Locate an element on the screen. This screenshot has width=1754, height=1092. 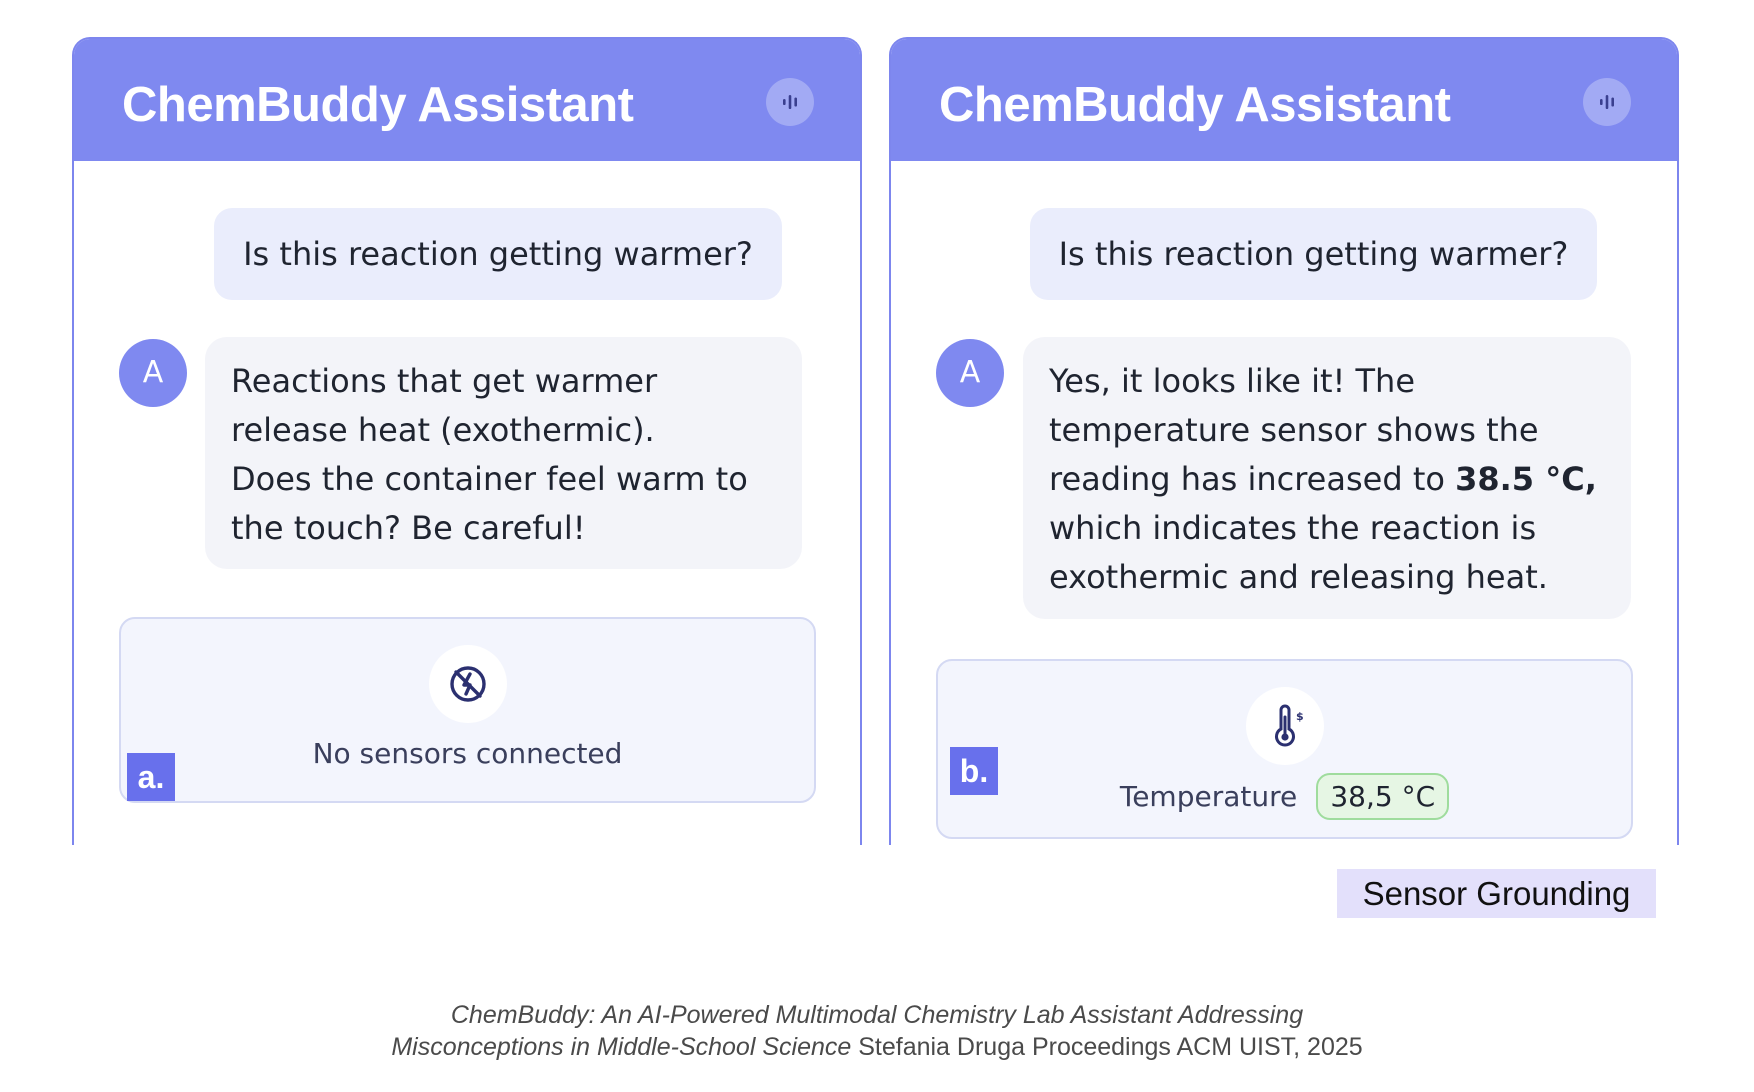
sensor-card: $ Temperature 38,5 °C b. is located at coordinates (1284, 749).